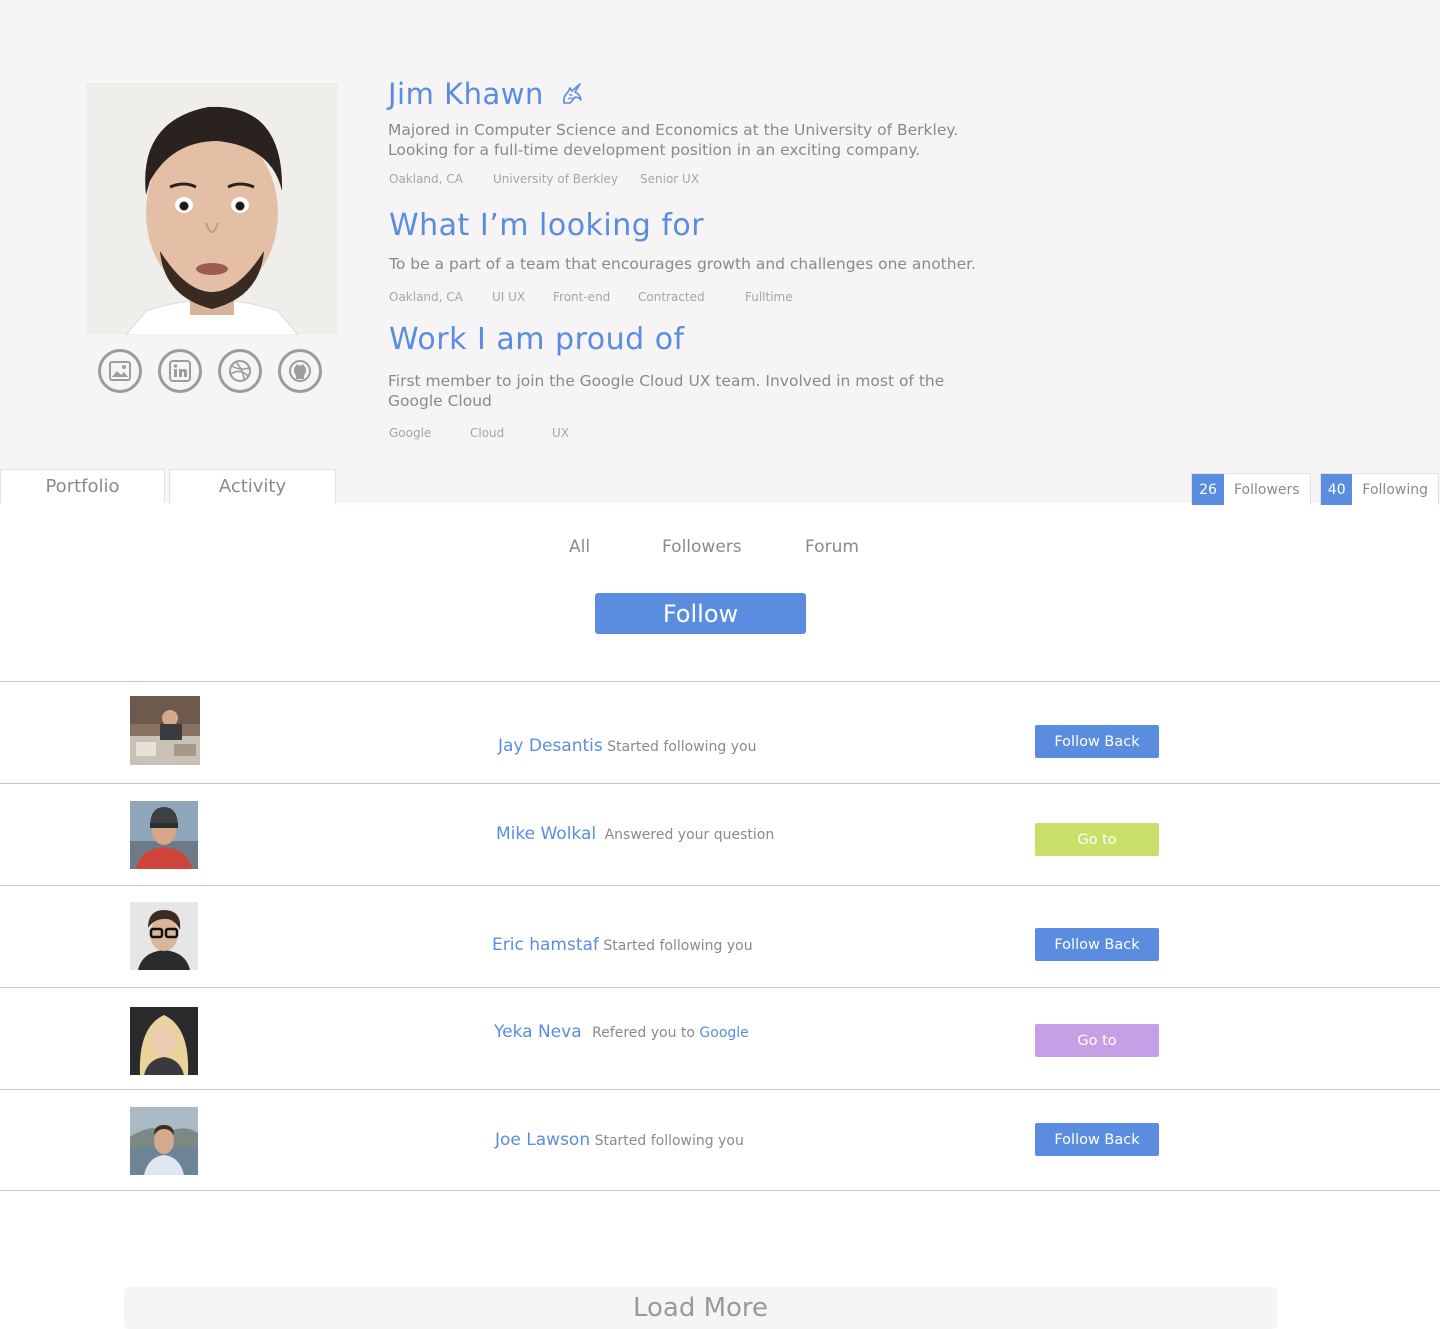 This screenshot has width=1440, height=1329. Describe the element at coordinates (582, 297) in the screenshot. I see `tag: Front-end` at that location.